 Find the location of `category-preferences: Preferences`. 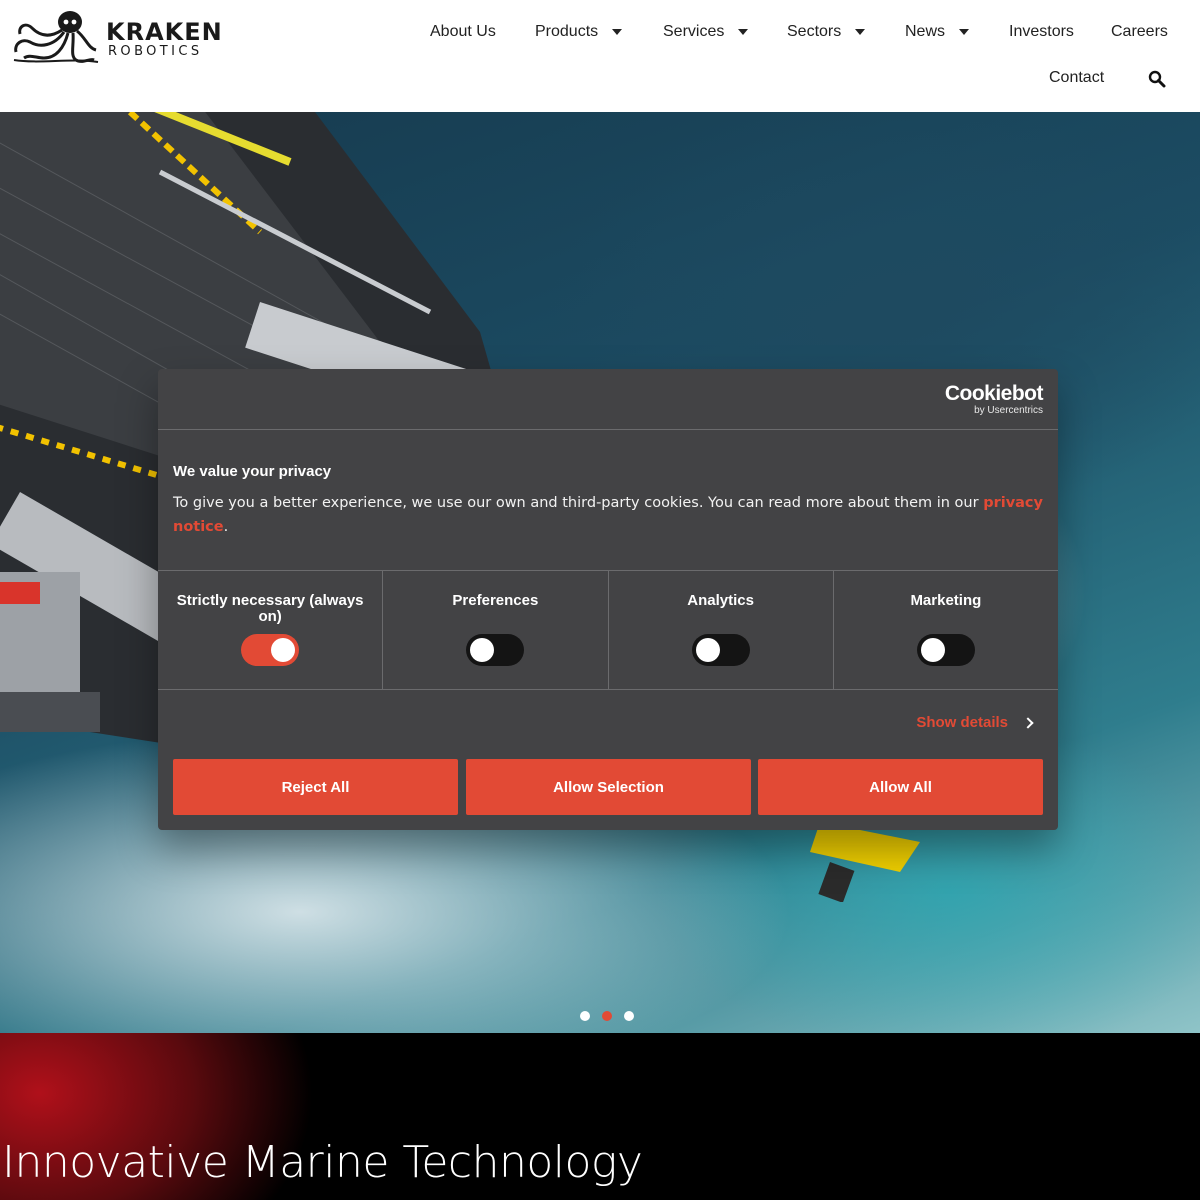

category-preferences: Preferences is located at coordinates (496, 630).